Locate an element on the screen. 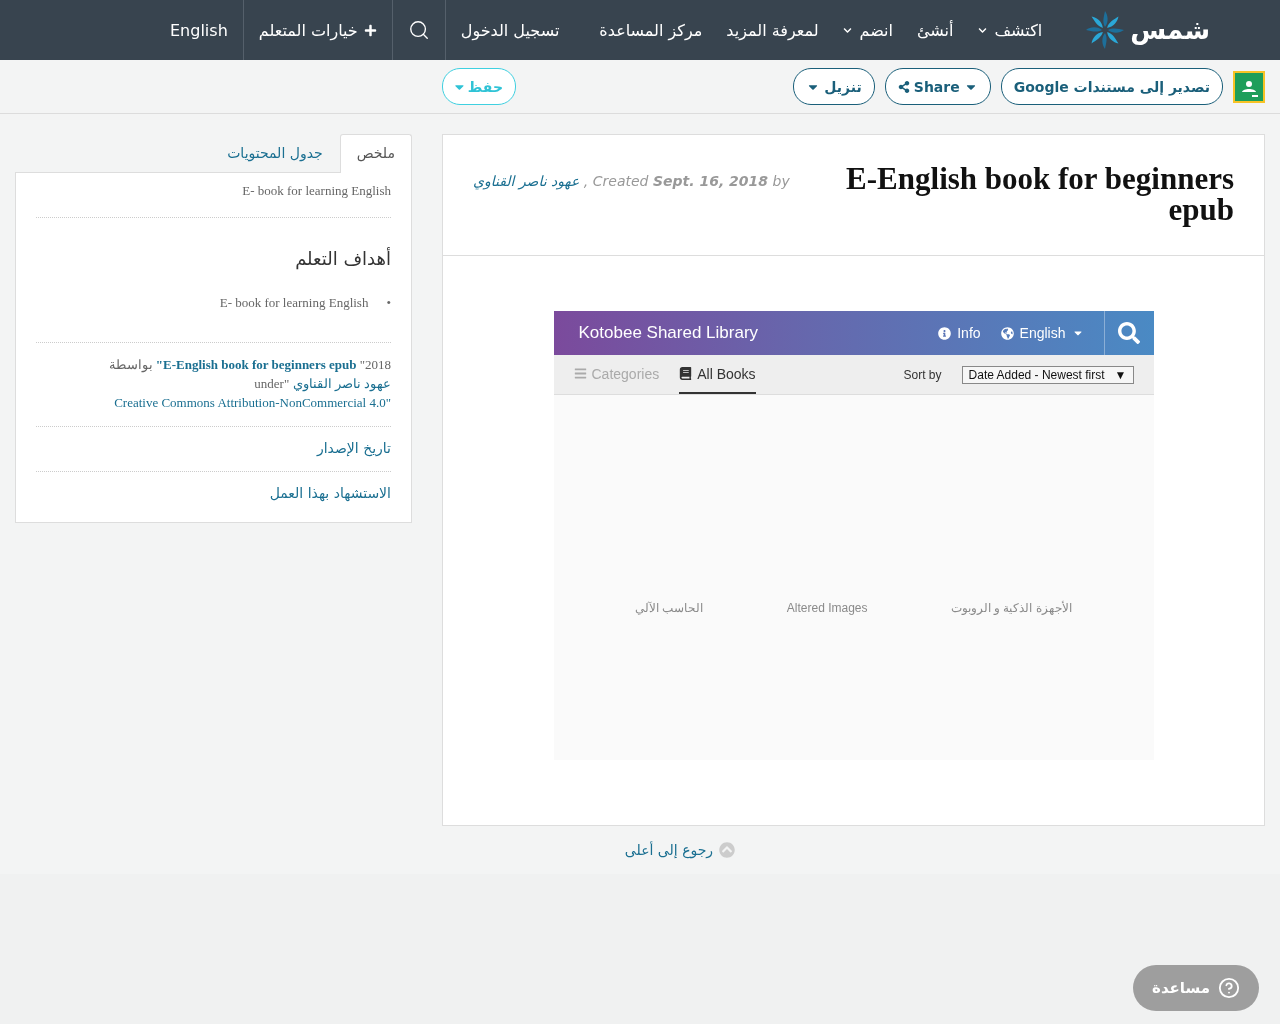  summary-text: E- book for learning English is located at coordinates (316, 191).